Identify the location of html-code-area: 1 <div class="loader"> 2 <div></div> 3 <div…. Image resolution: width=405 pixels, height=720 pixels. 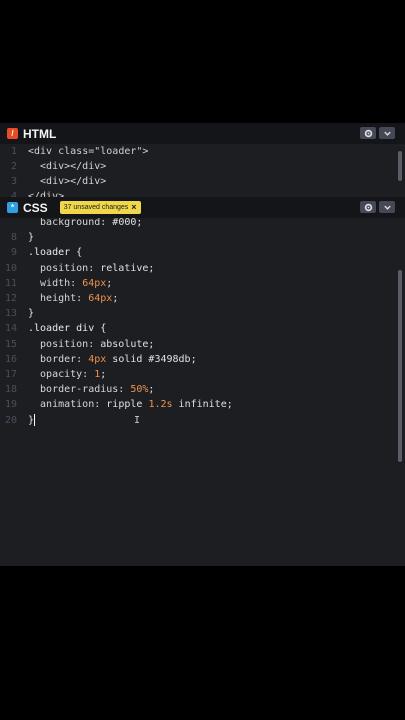
(197, 170).